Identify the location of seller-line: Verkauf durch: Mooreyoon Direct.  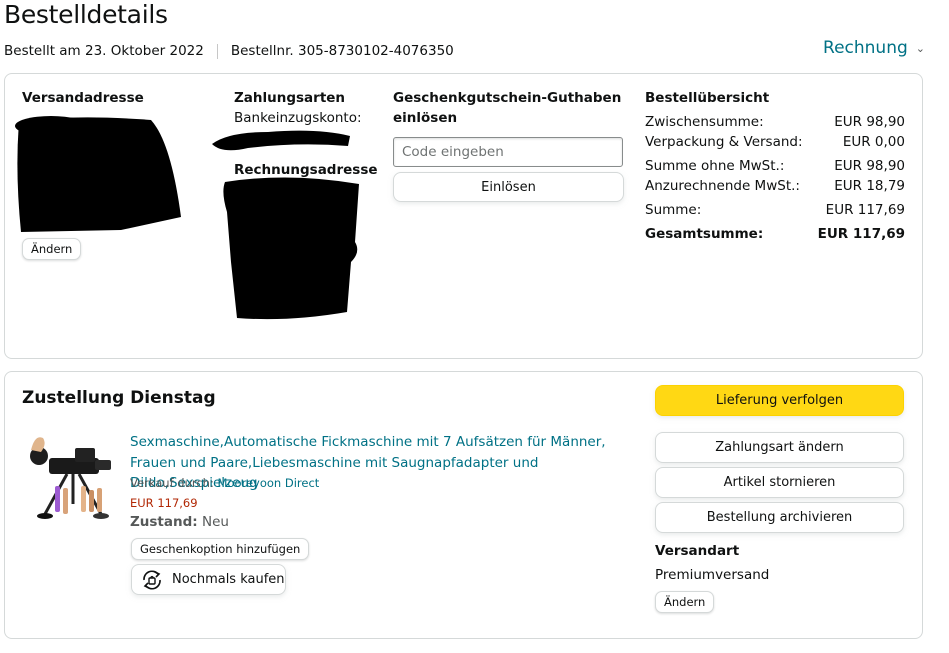
(224, 483).